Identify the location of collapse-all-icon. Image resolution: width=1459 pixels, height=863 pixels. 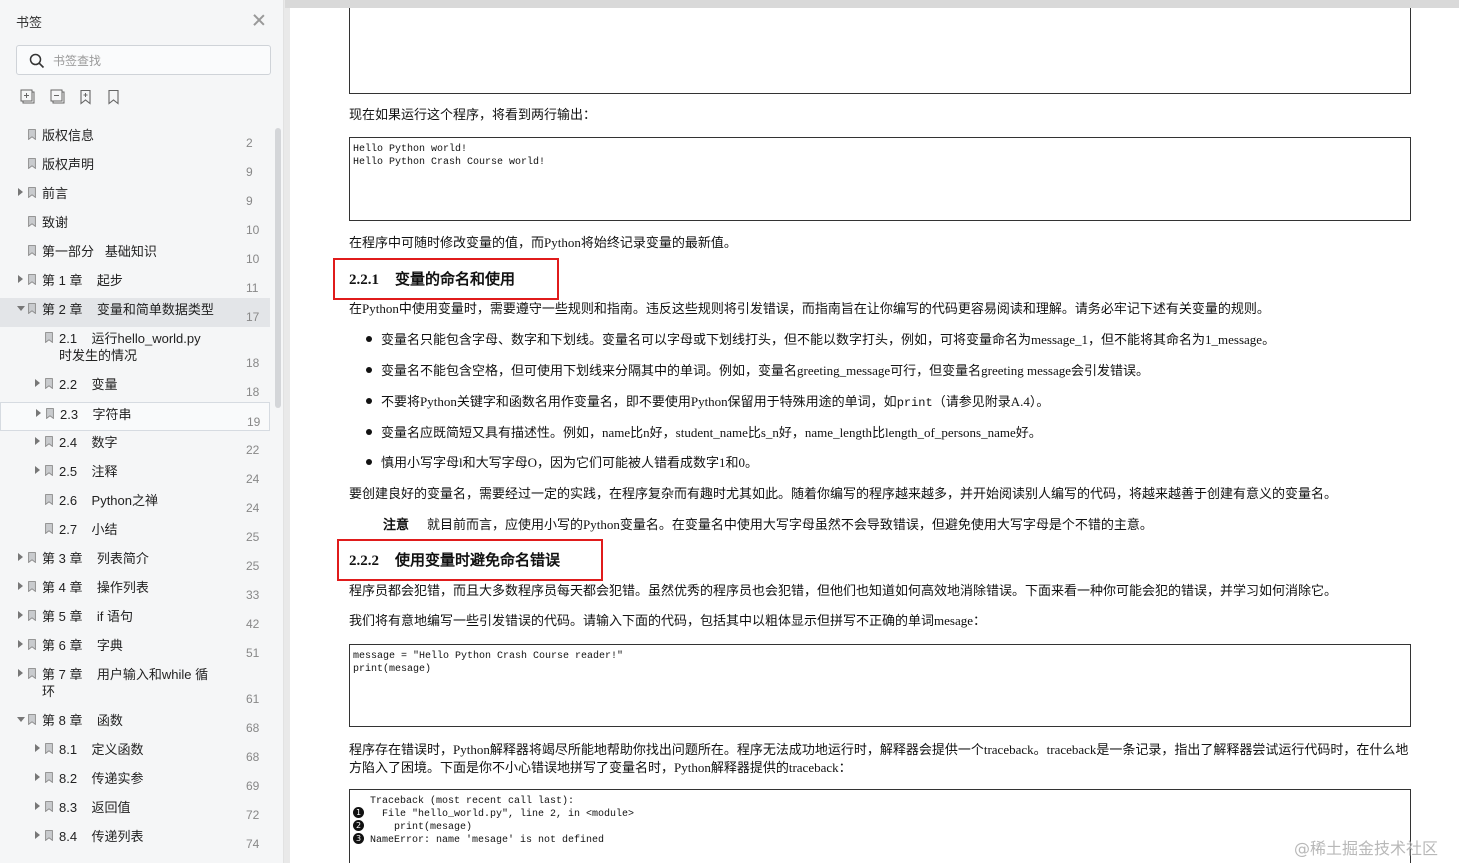
(58, 97).